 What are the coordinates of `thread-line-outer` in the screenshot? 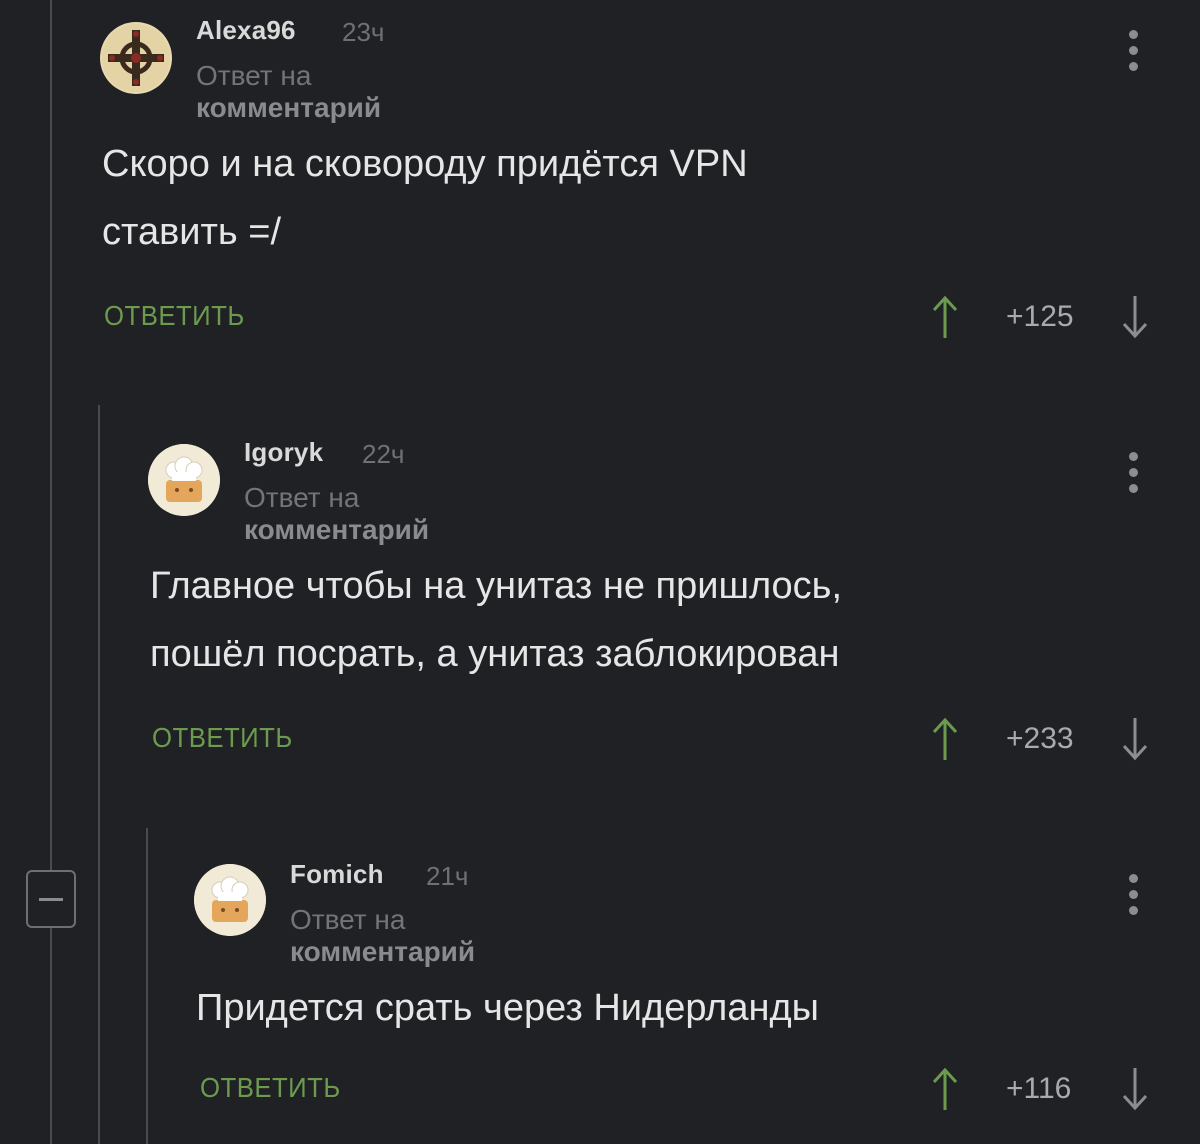 It's located at (51, 435).